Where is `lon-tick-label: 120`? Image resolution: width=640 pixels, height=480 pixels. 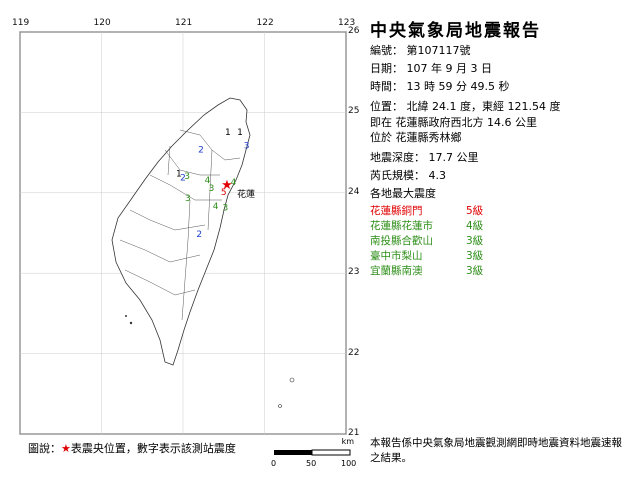 lon-tick-label: 120 is located at coordinates (102, 23).